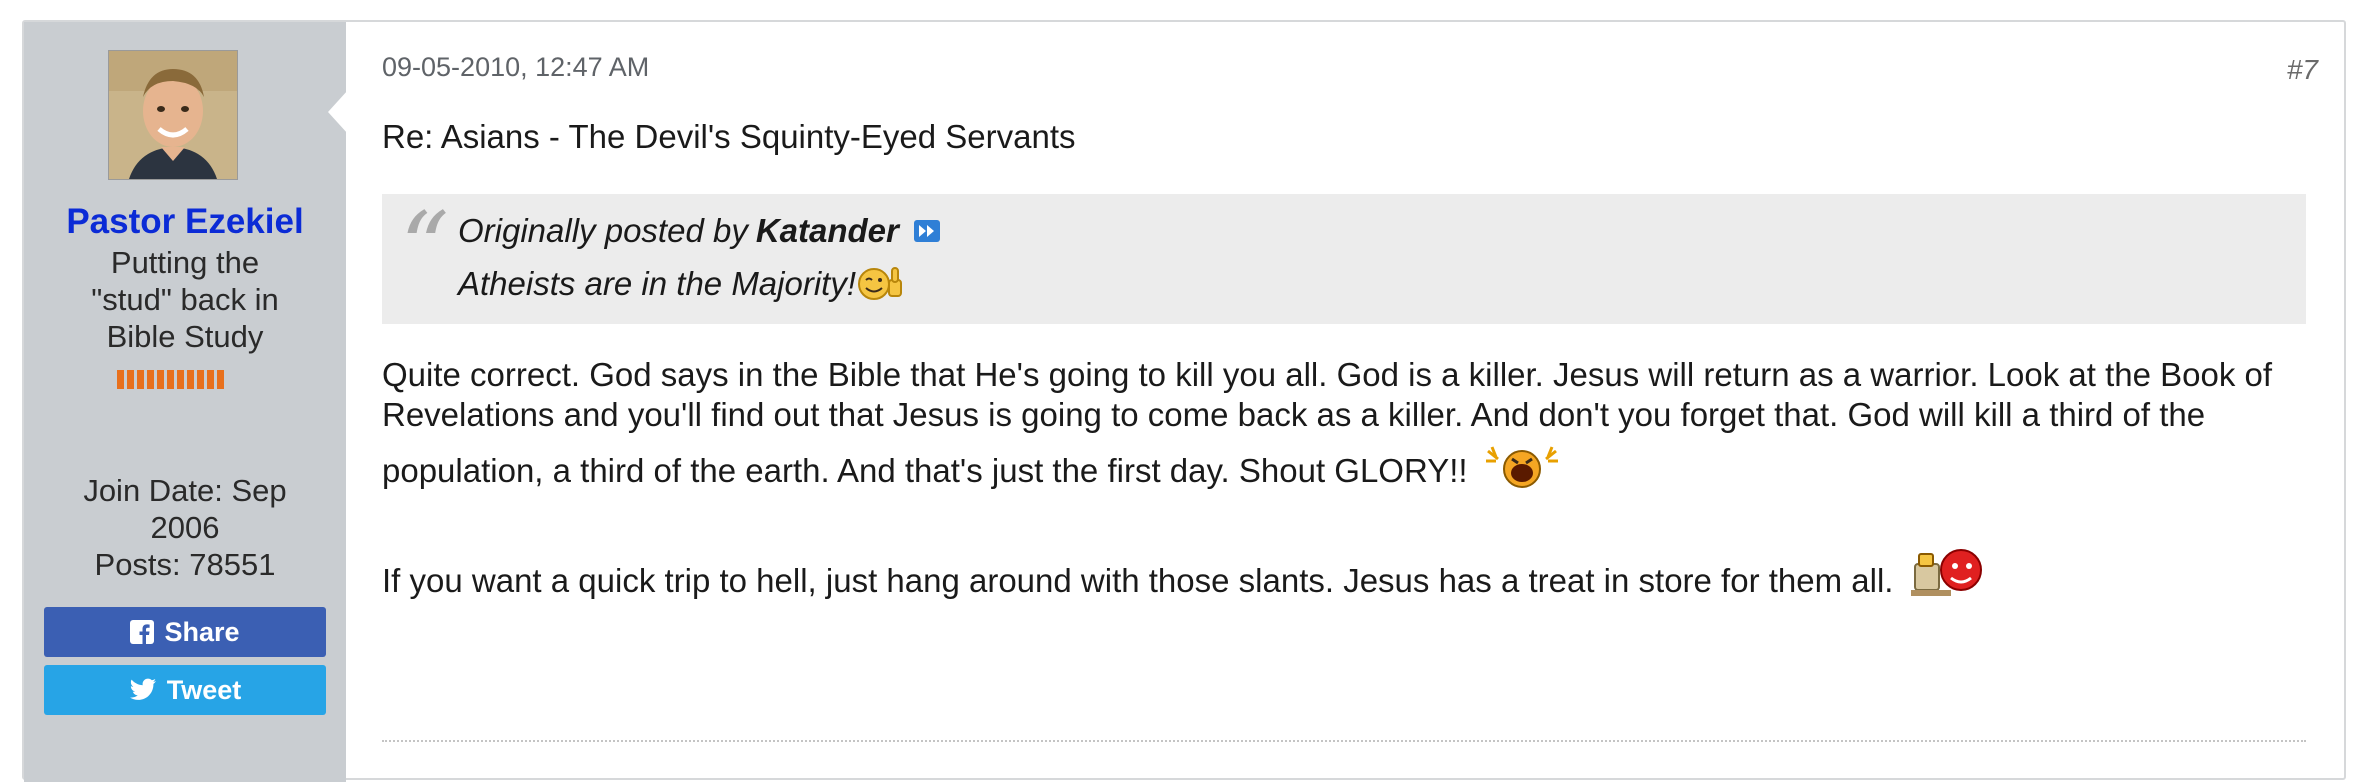 The width and height of the screenshot is (2376, 782). Describe the element at coordinates (425, 248) in the screenshot. I see `quote-mark-icon: “` at that location.